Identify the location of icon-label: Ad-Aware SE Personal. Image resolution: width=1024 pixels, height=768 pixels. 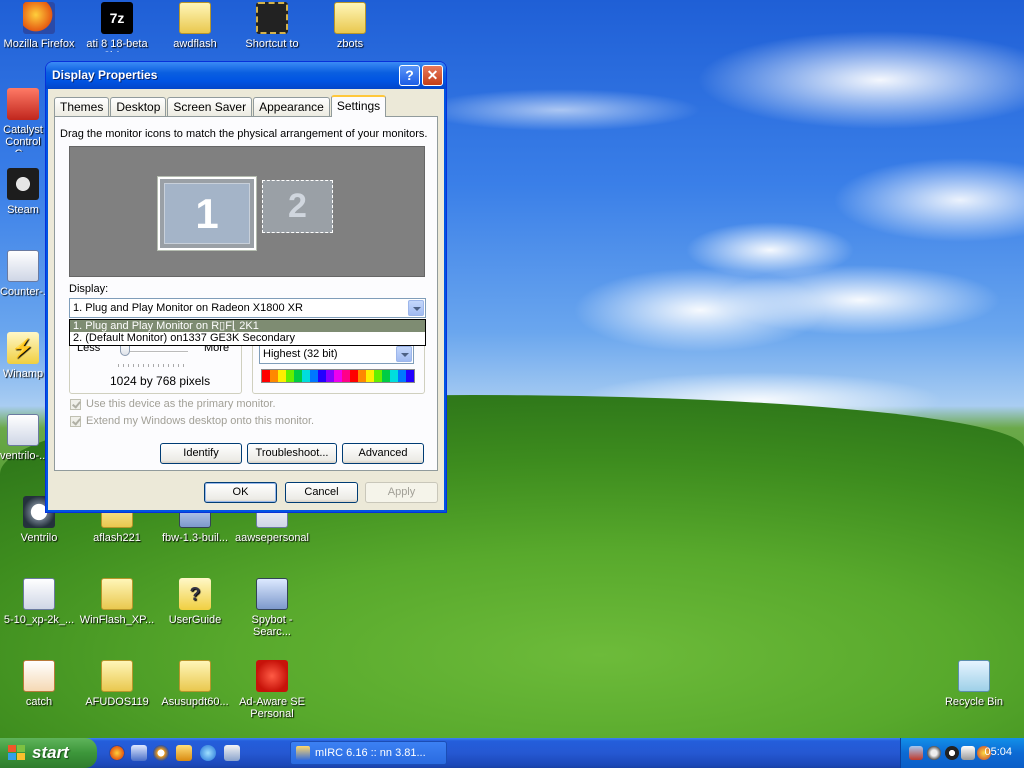
(272, 708).